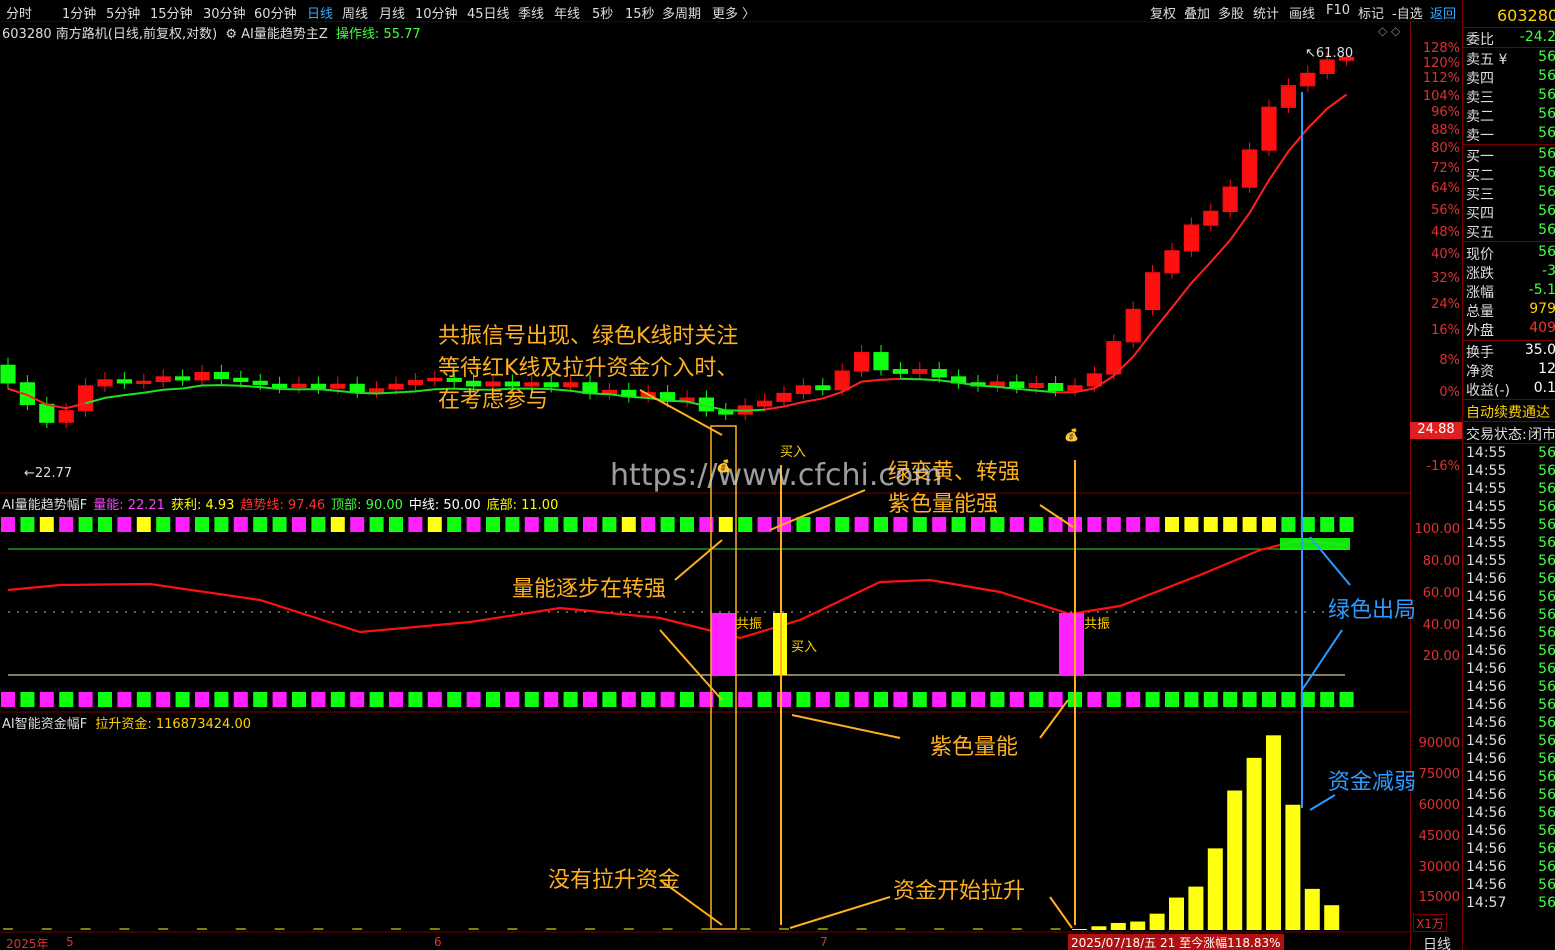 The width and height of the screenshot is (1555, 950). I want to click on quote-0-label: 现价, so click(1480, 255).